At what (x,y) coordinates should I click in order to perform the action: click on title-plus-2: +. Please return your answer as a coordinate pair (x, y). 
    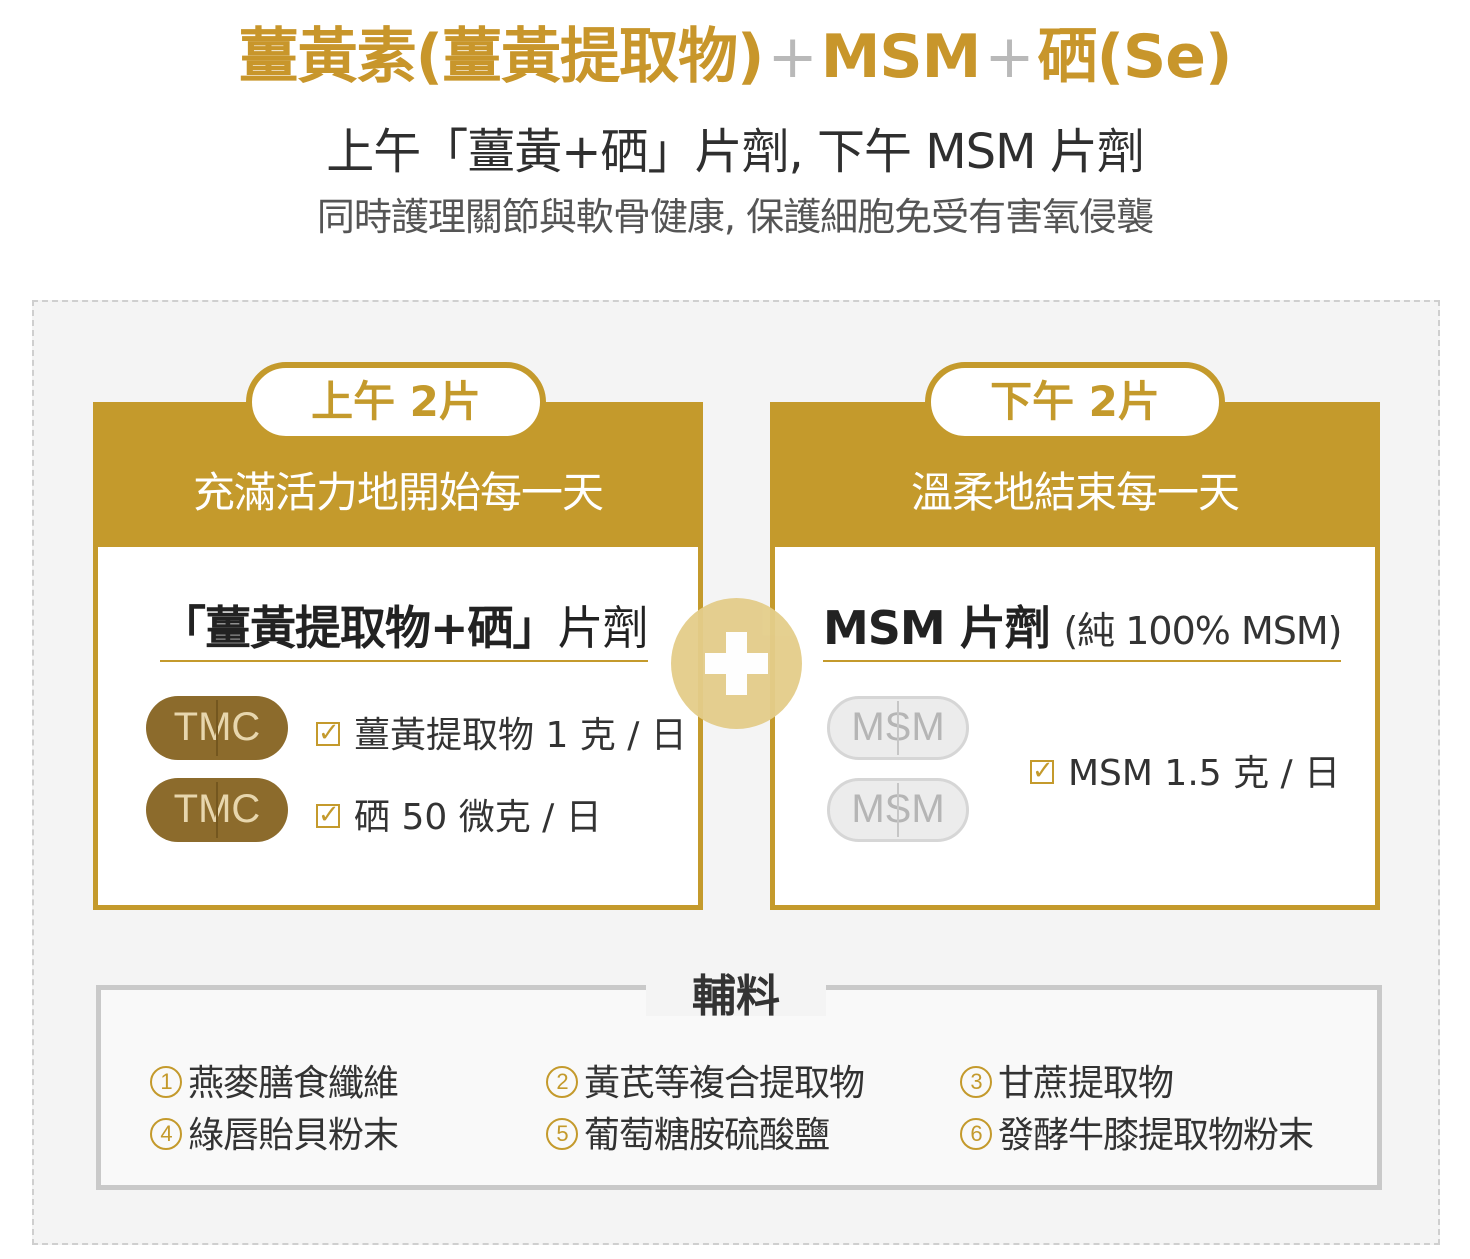
    Looking at the image, I should click on (1009, 57).